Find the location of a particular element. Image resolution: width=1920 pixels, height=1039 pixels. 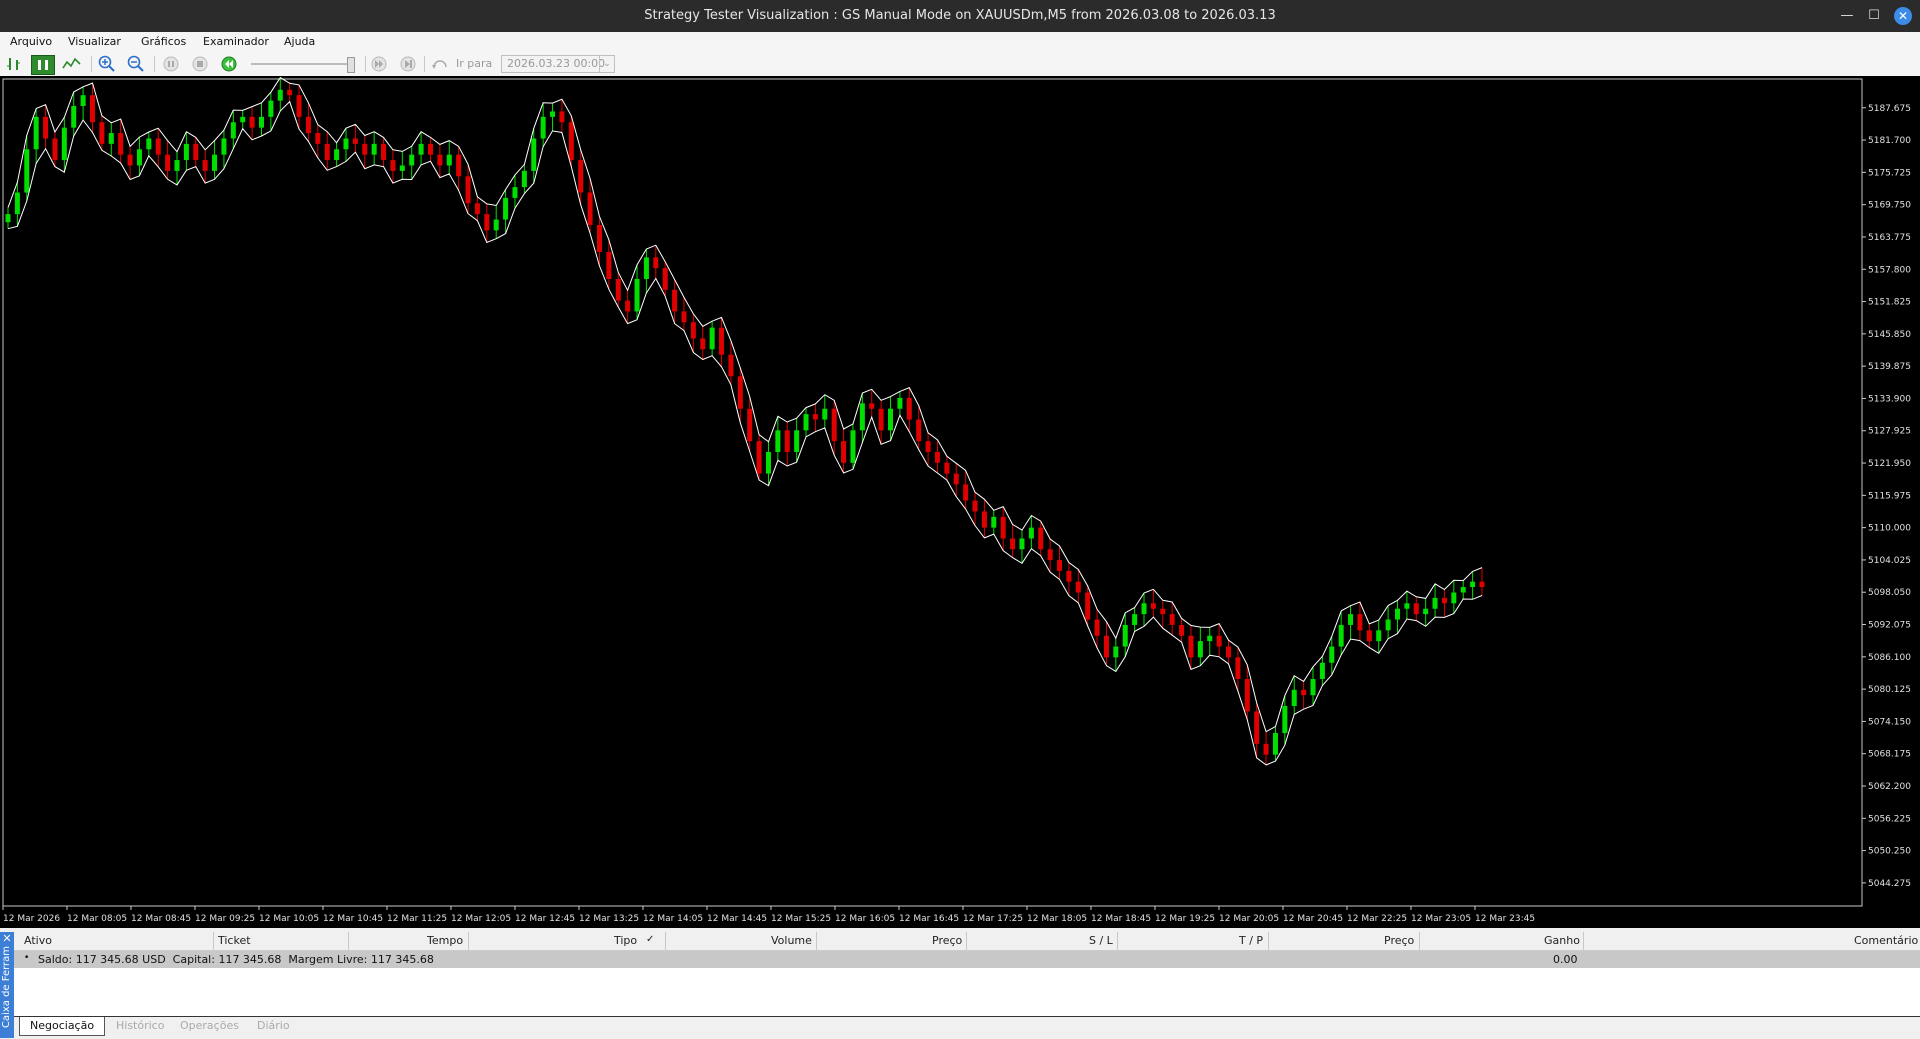

col-tp: T / P is located at coordinates (1251, 940).